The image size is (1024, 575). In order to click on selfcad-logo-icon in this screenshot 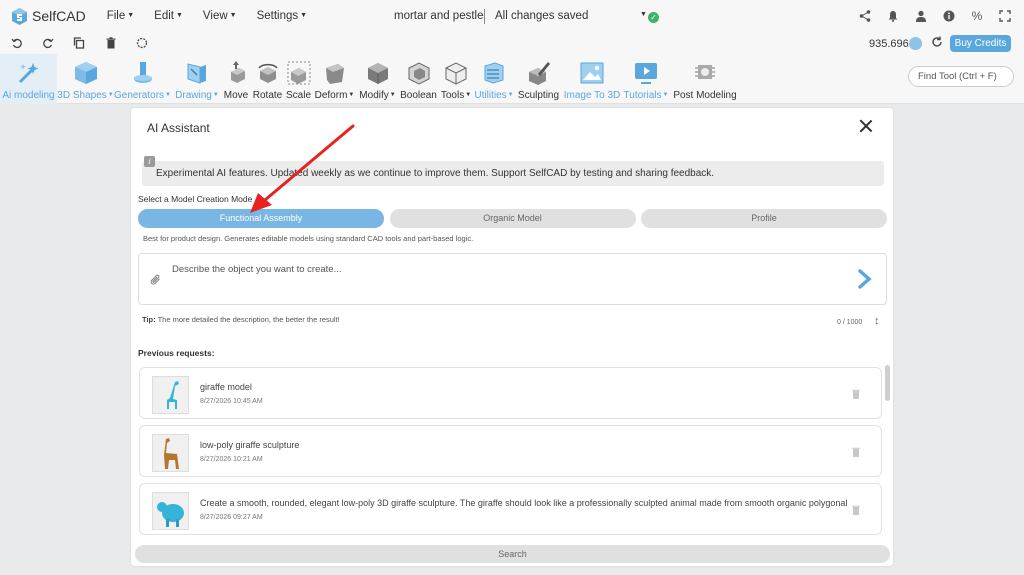, I will do `click(19, 16)`.